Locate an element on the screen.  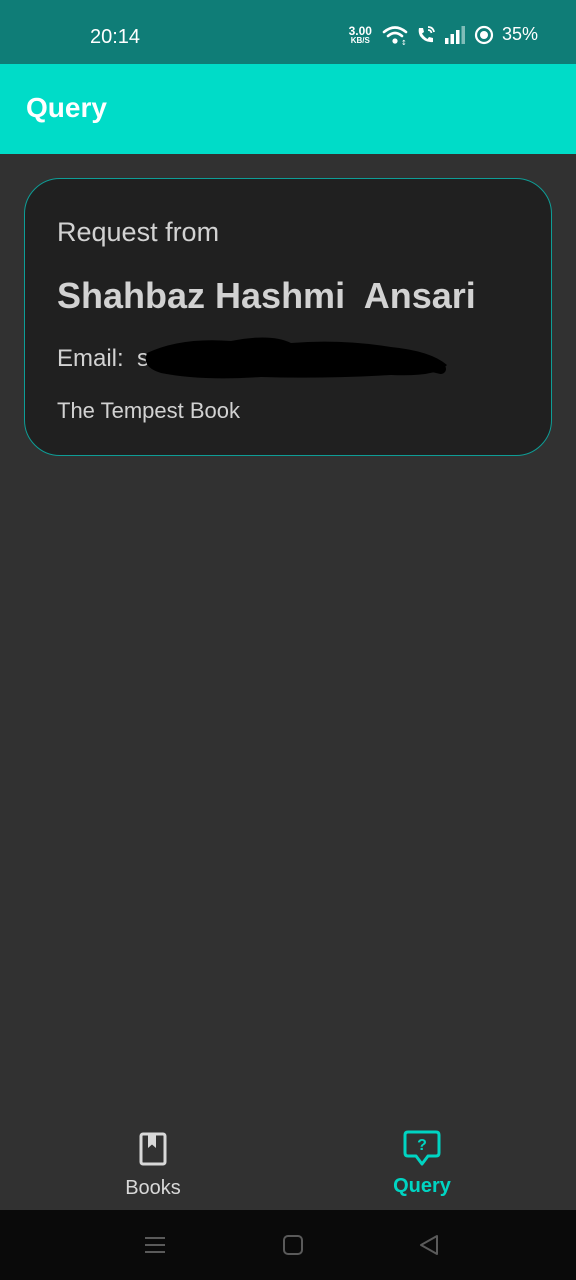
status-icons: 3.00 KB/S ↕ 35% is located at coordinates (443, 34).